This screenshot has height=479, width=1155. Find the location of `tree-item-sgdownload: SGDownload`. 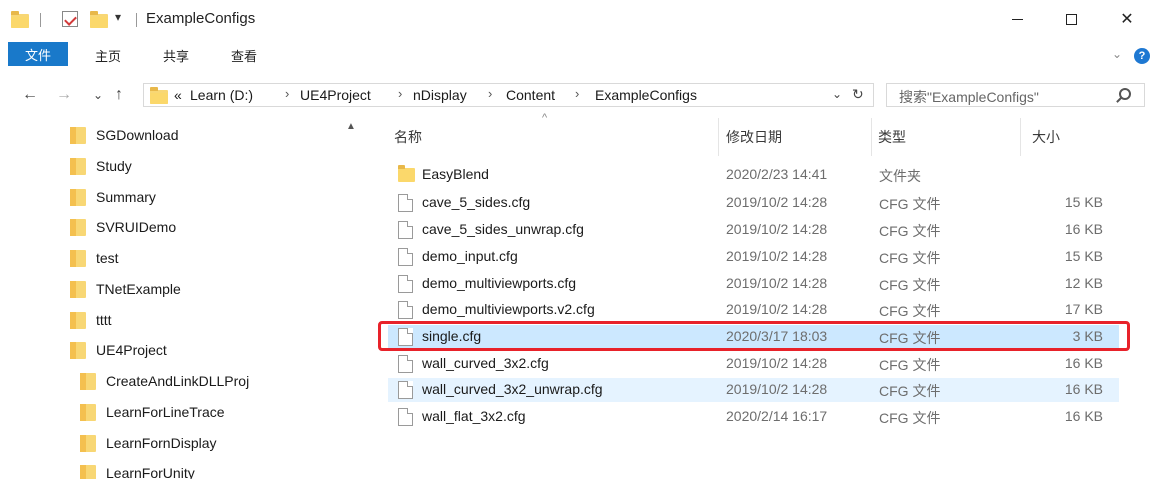

tree-item-sgdownload: SGDownload is located at coordinates (124, 135).